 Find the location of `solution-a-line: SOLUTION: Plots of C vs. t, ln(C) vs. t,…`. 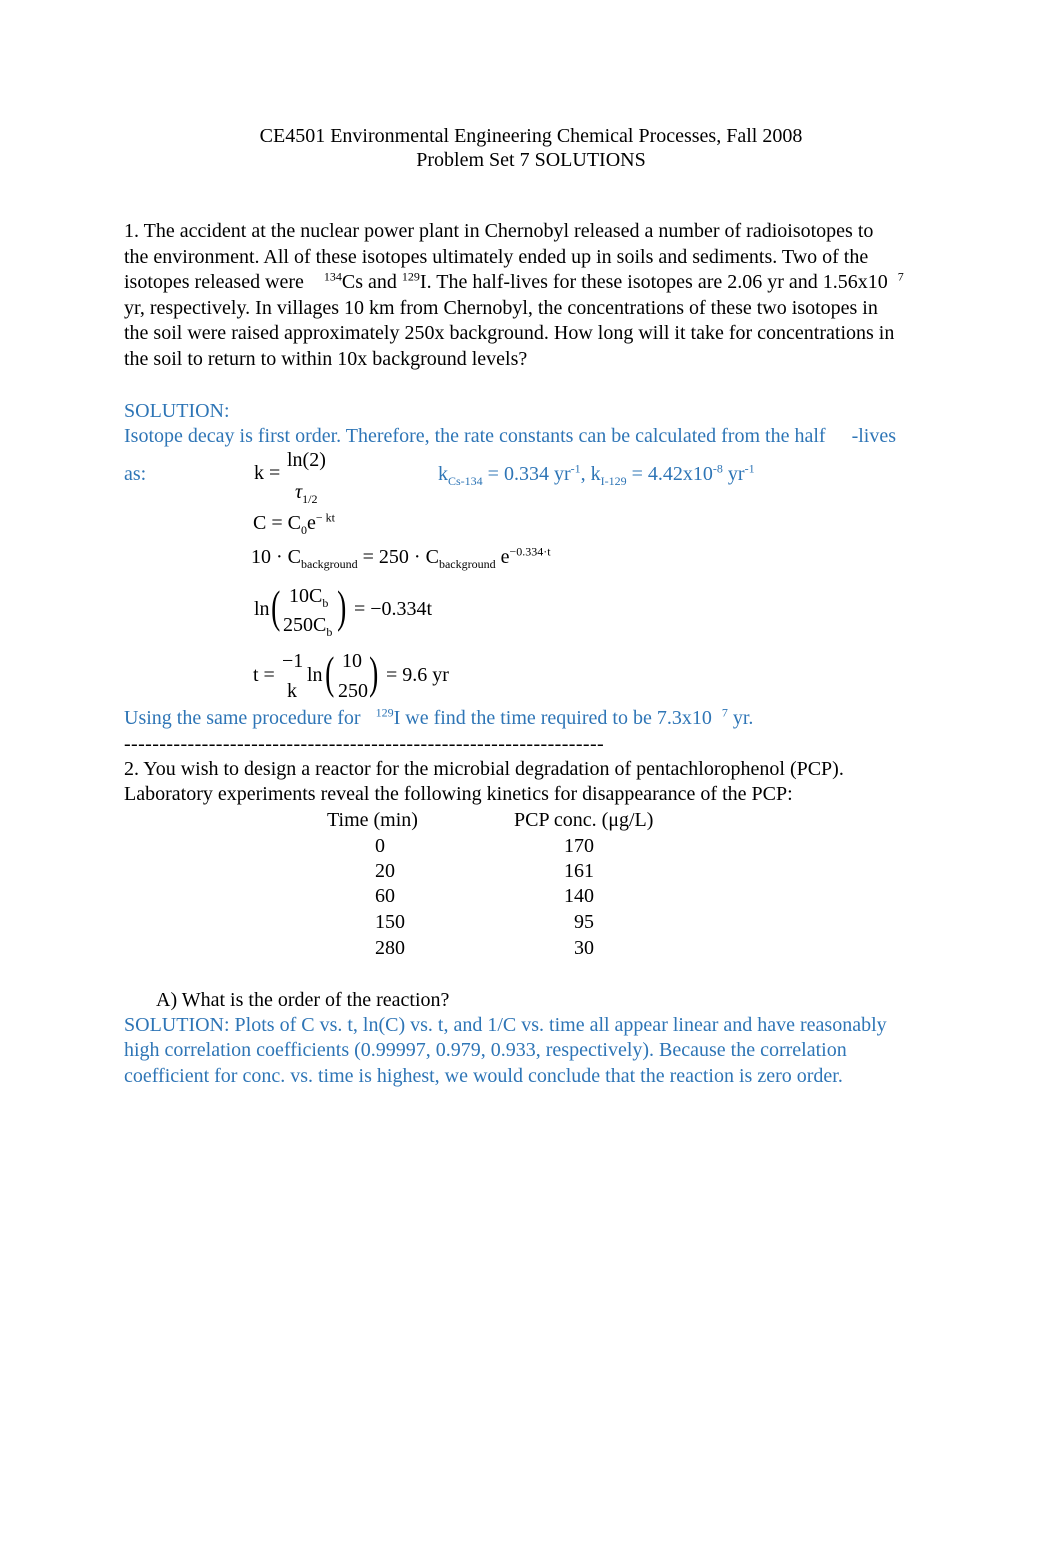

solution-a-line: SOLUTION: Plots of C vs. t, ln(C) vs. t,… is located at coordinates (505, 1025).